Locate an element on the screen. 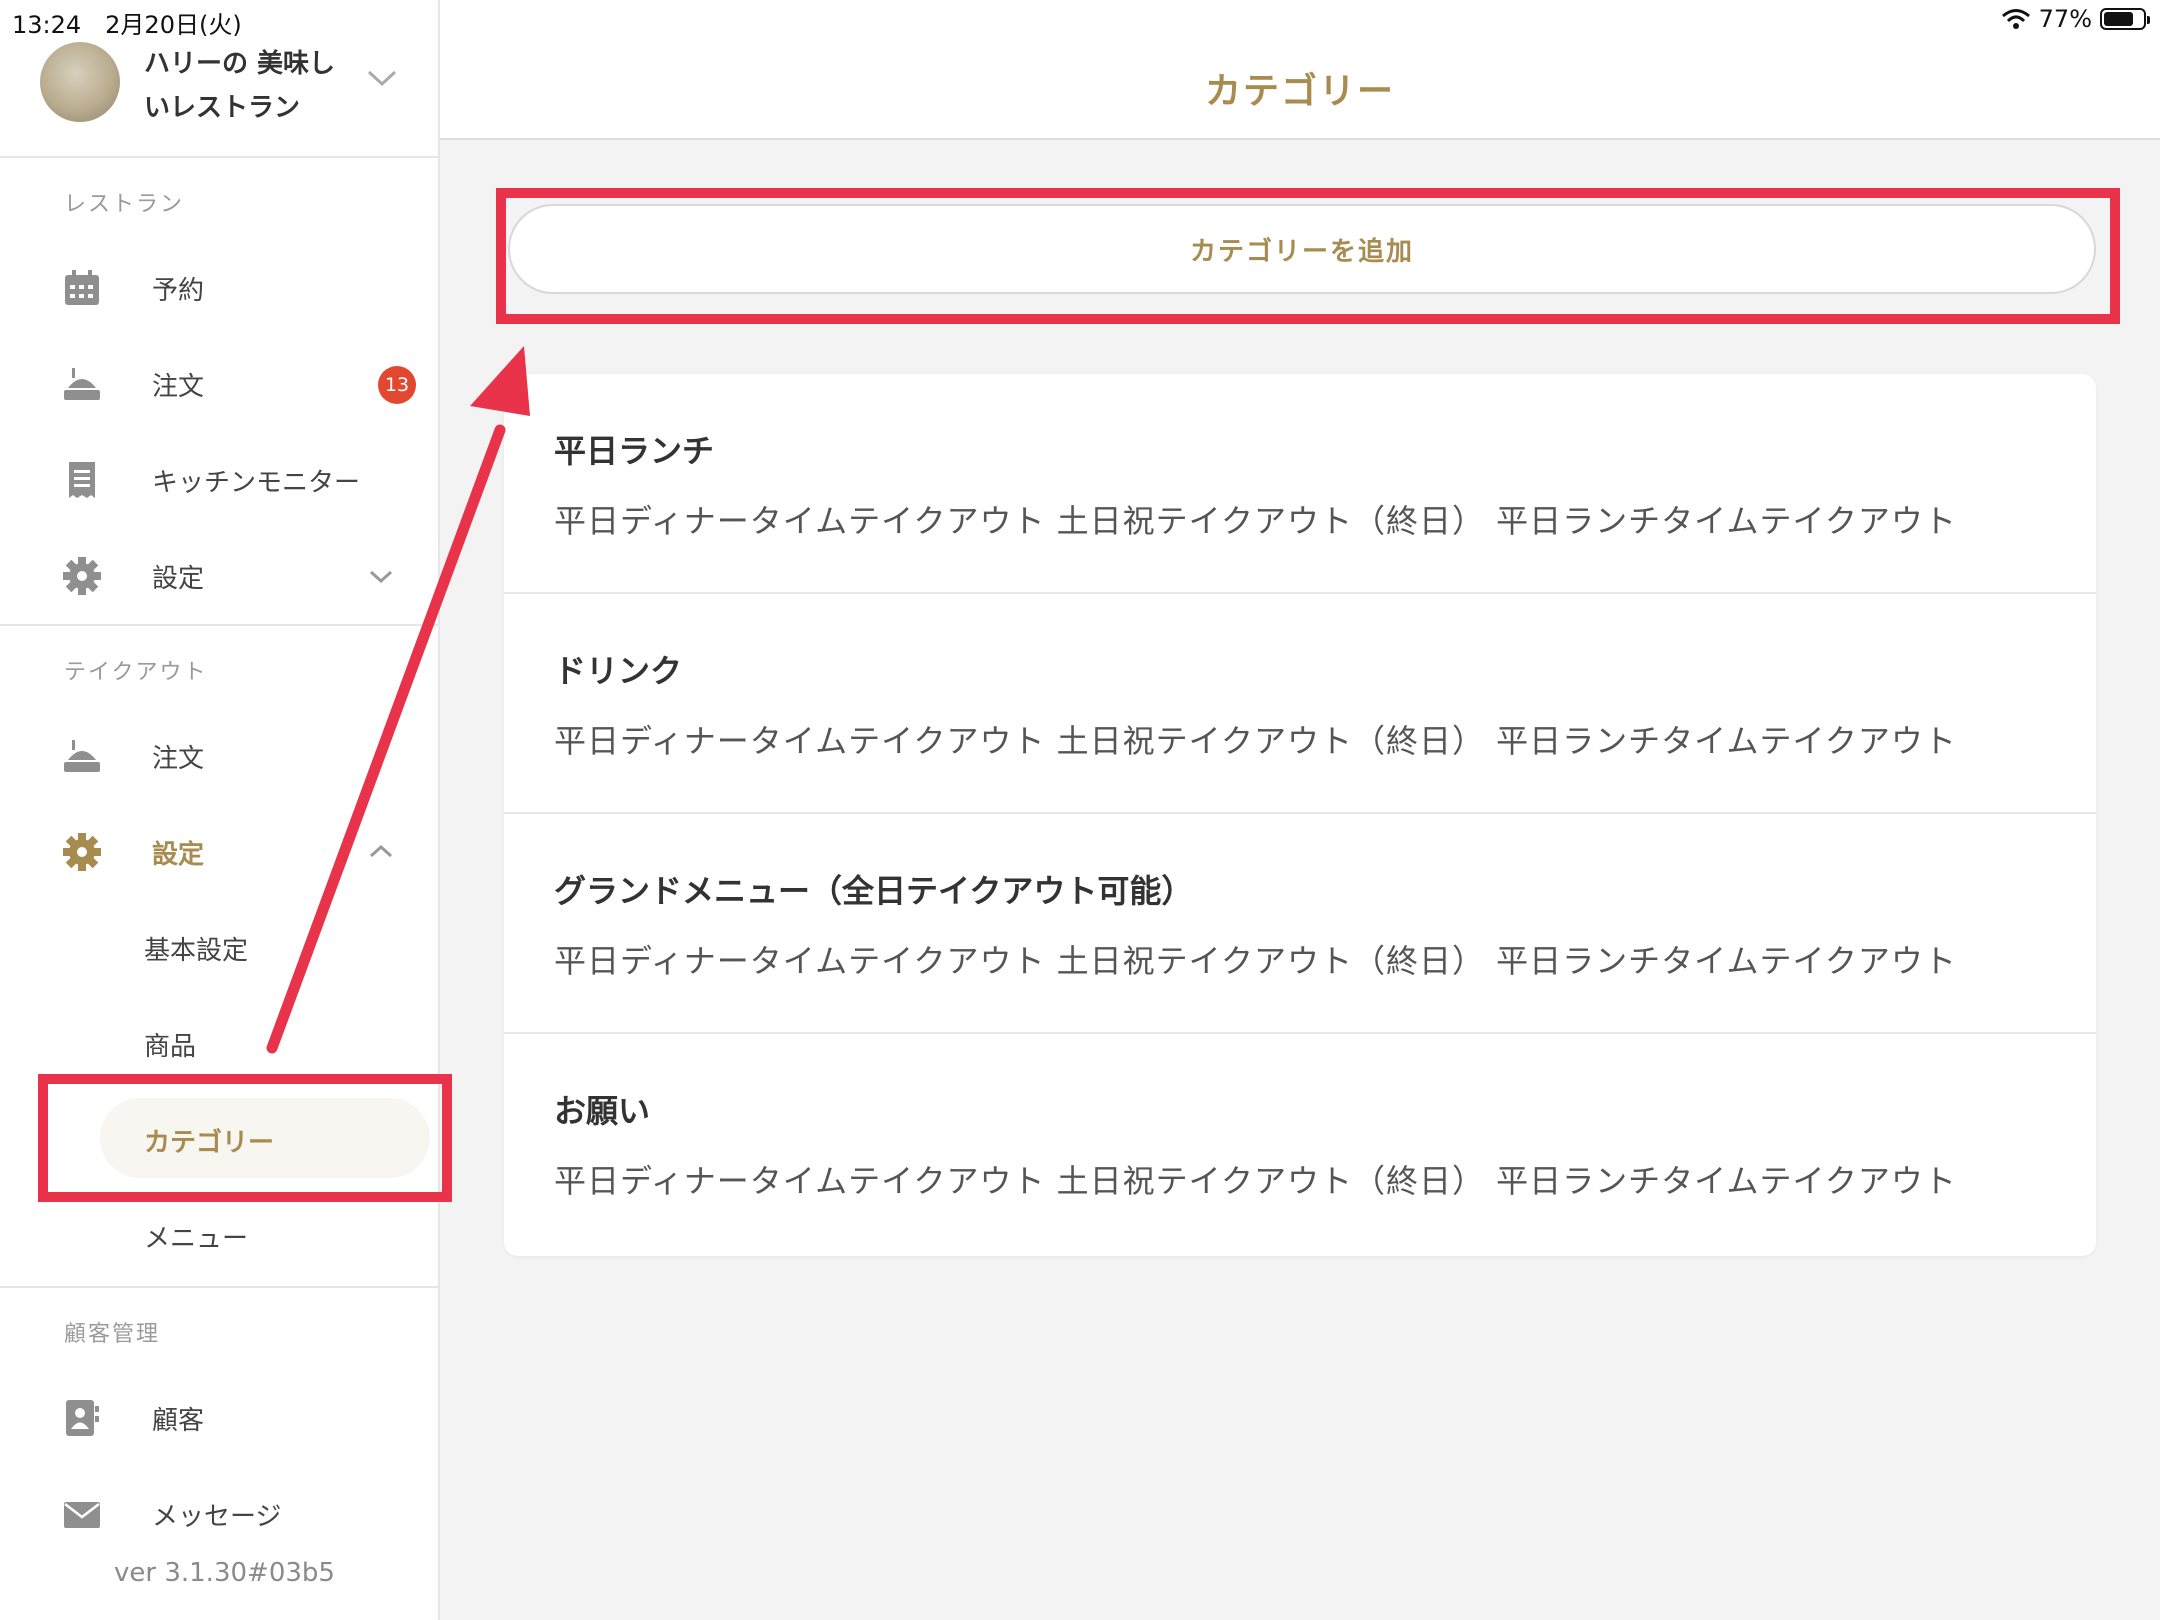  sidebar-item-takeout-orders: 注文 is located at coordinates (220, 756).